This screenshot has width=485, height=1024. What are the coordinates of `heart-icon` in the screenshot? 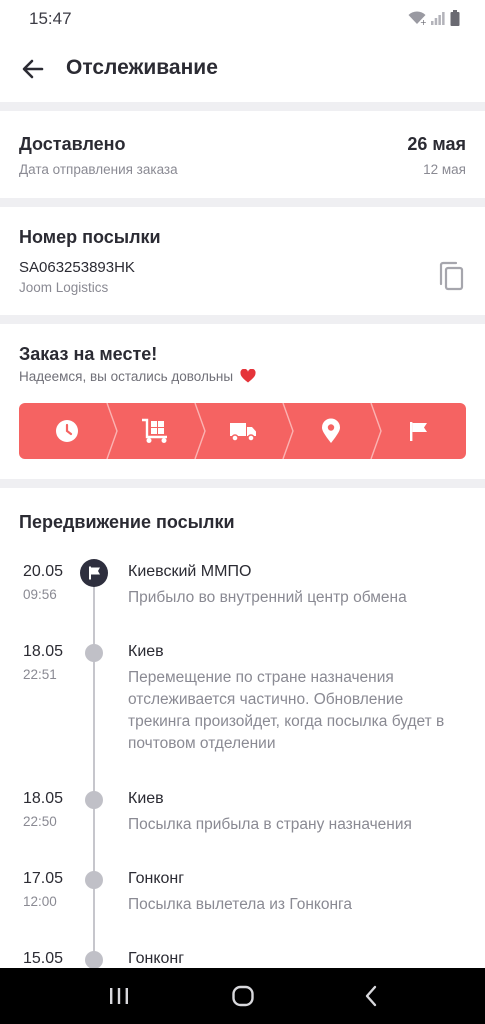 It's located at (248, 375).